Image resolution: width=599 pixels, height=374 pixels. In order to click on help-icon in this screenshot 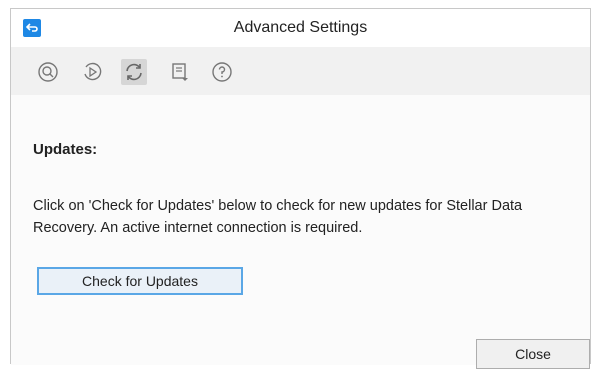, I will do `click(222, 72)`.